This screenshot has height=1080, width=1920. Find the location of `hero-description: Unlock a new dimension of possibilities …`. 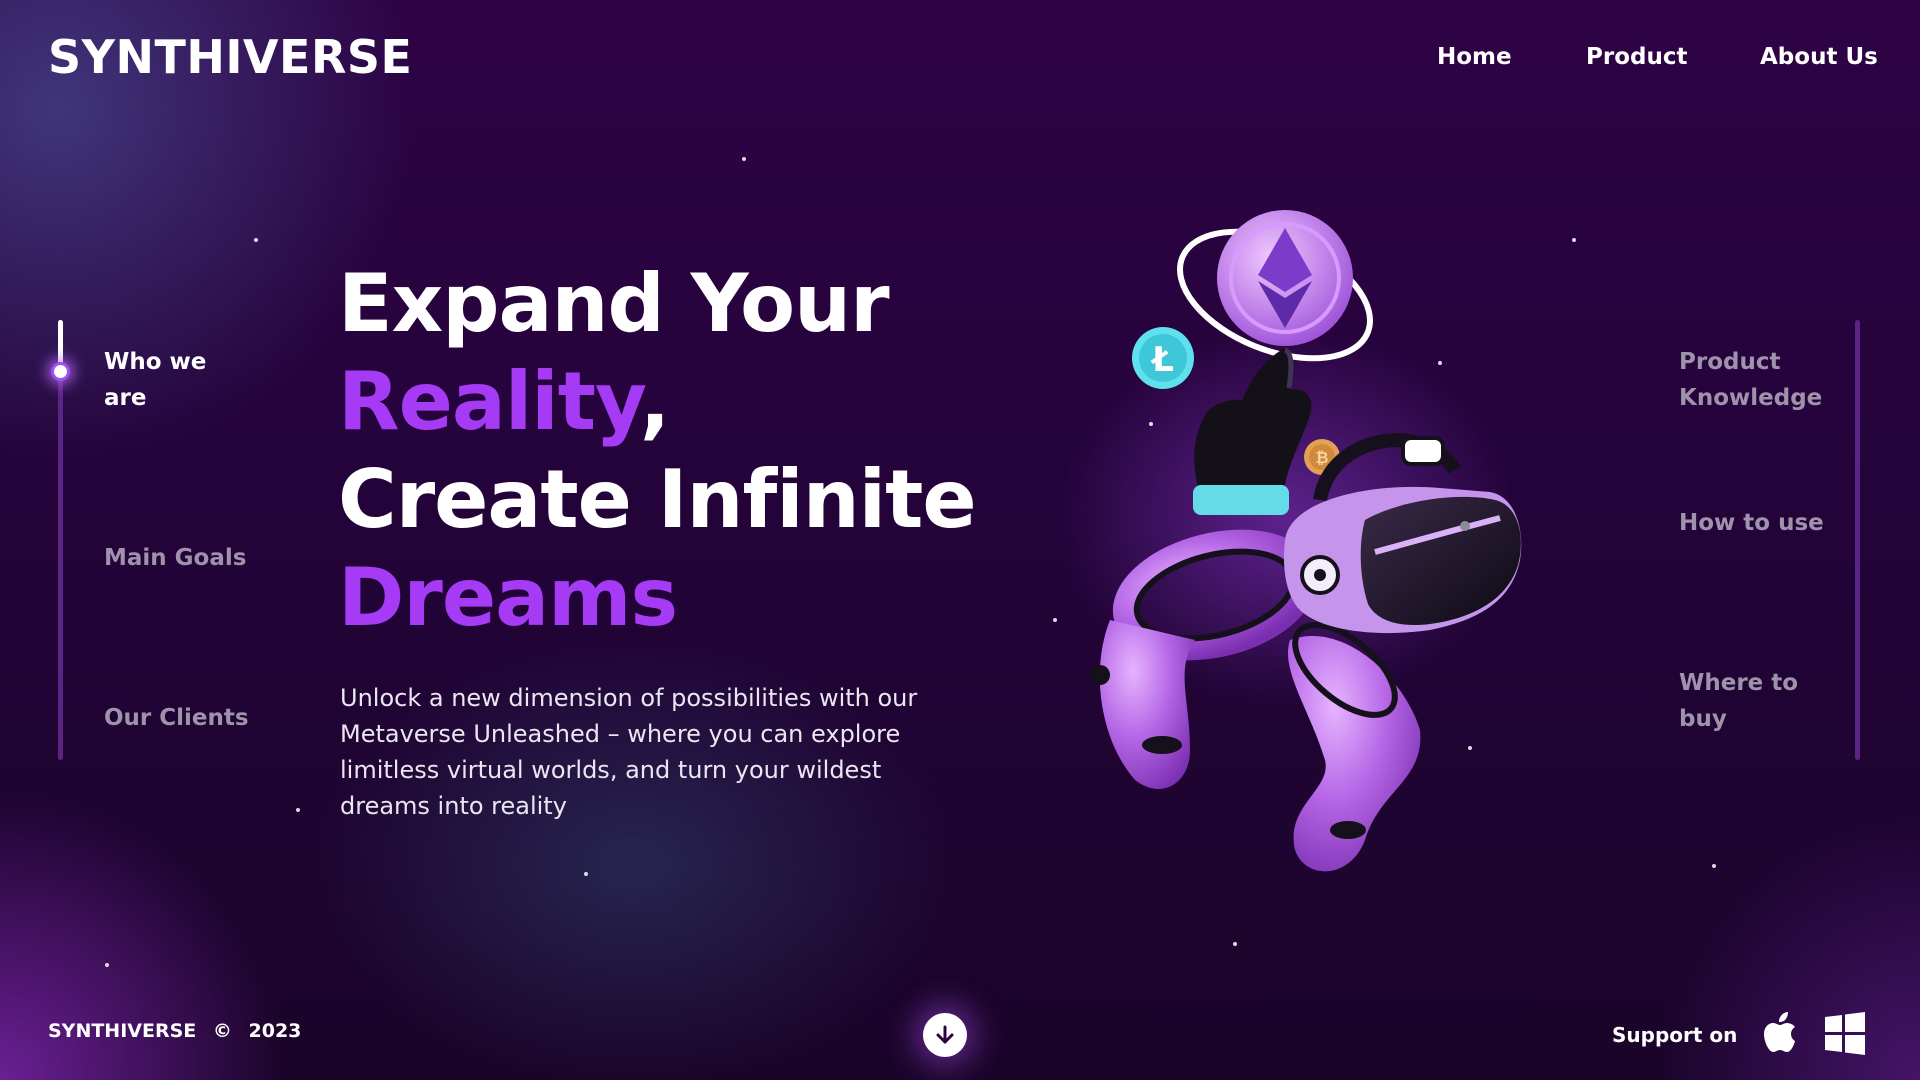

hero-description: Unlock a new dimension of possibilities … is located at coordinates (629, 752).